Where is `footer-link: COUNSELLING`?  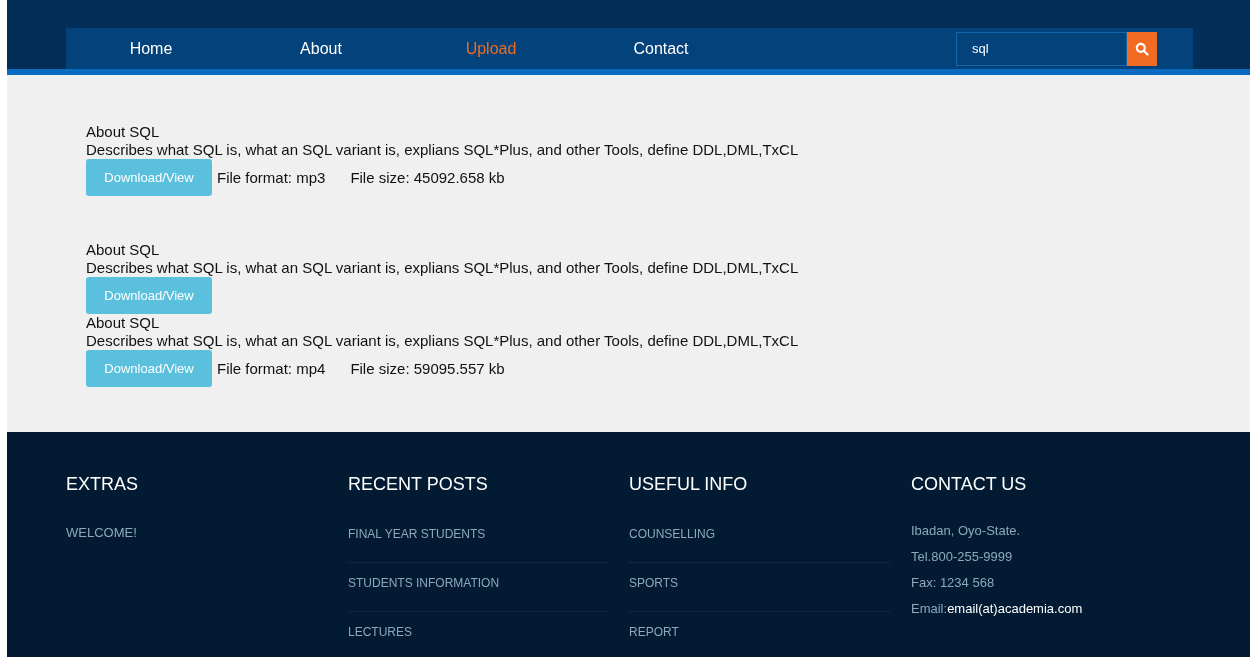 footer-link: COUNSELLING is located at coordinates (672, 534).